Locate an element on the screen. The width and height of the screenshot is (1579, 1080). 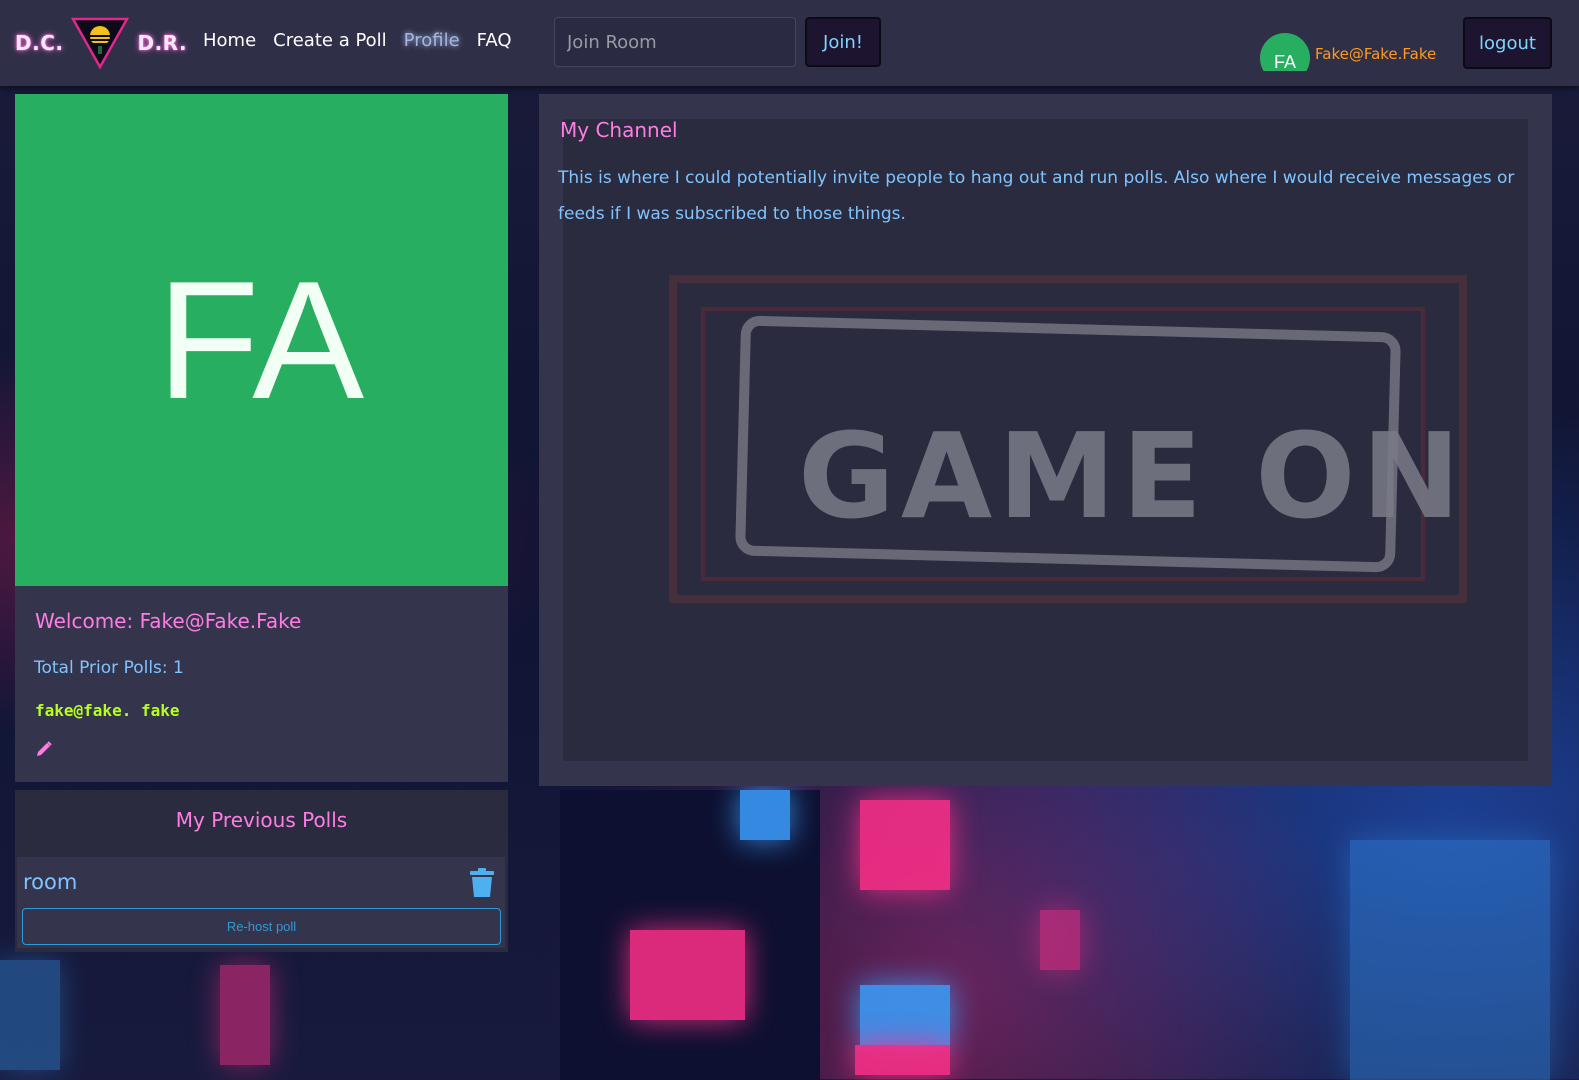
profile-avatar: FA is located at coordinates (261, 340).